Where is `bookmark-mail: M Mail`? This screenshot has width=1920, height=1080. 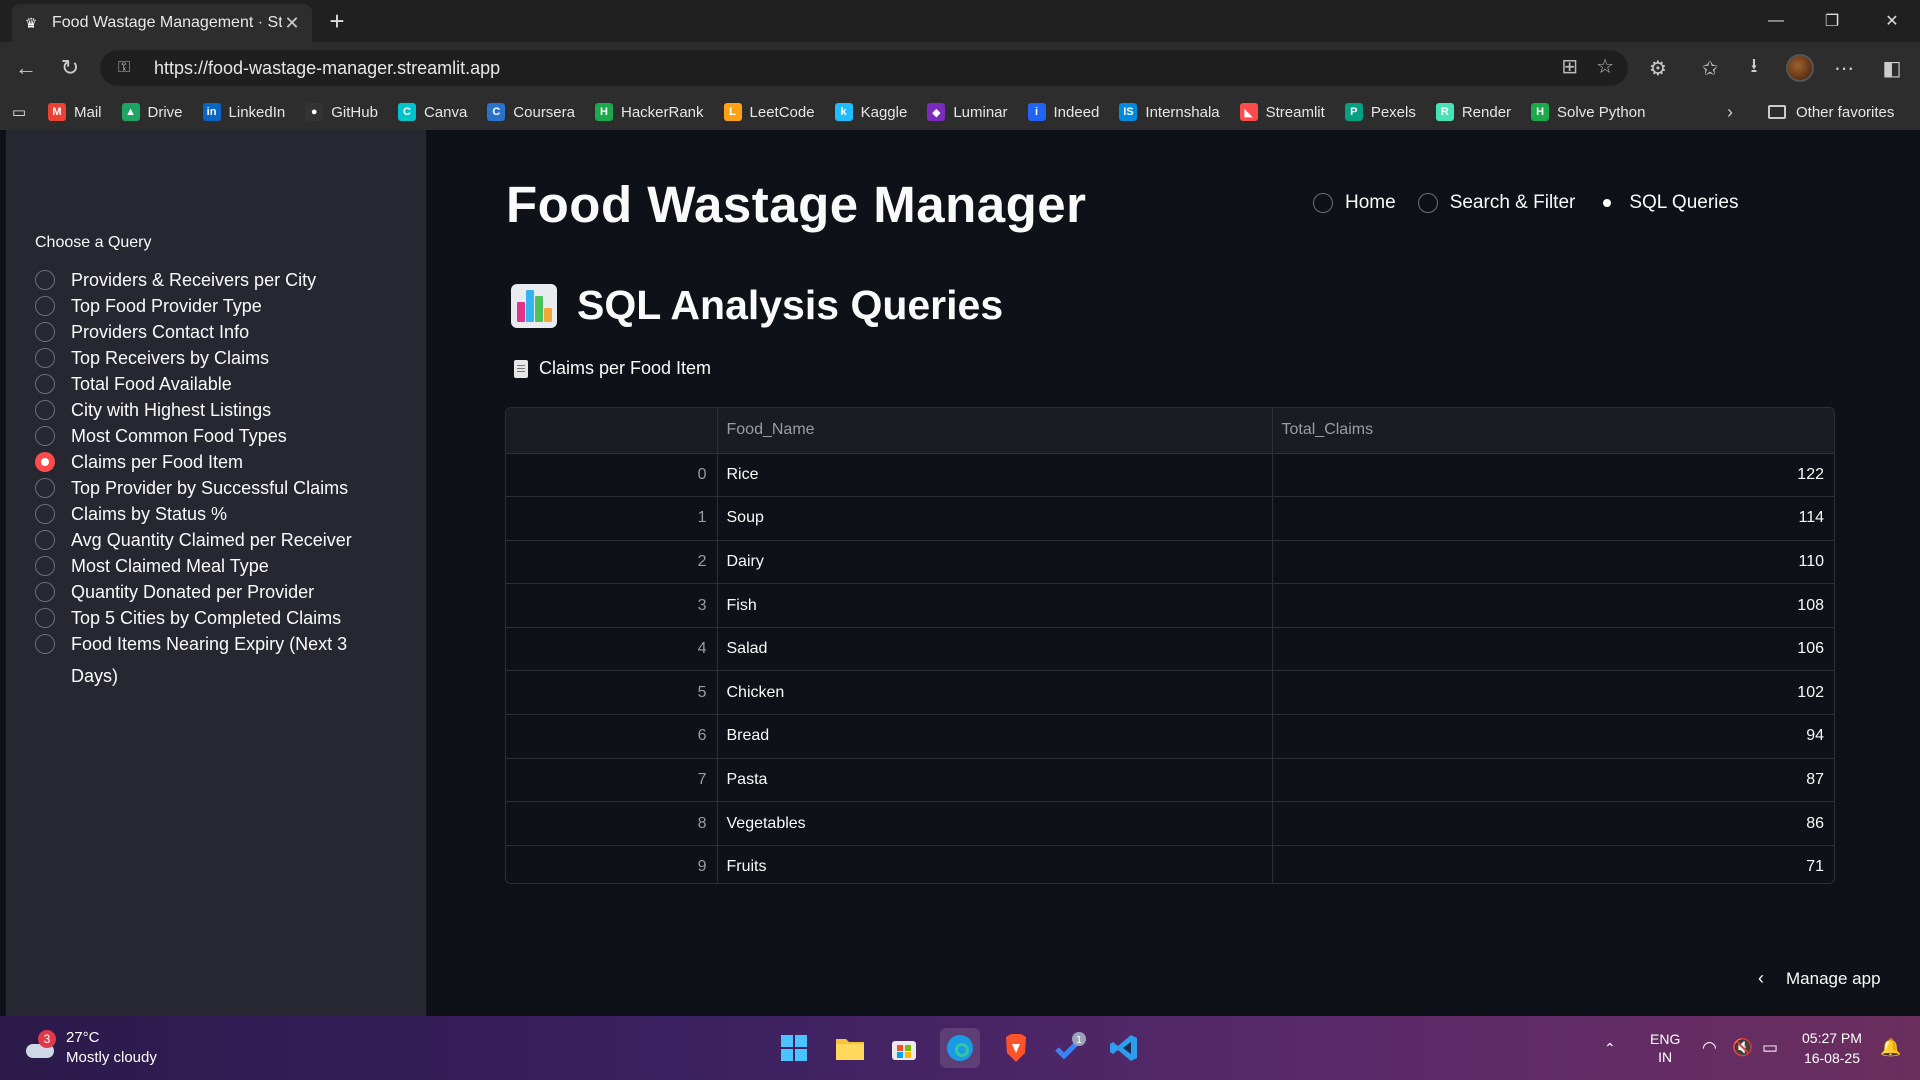
bookmark-mail: M Mail is located at coordinates (75, 112).